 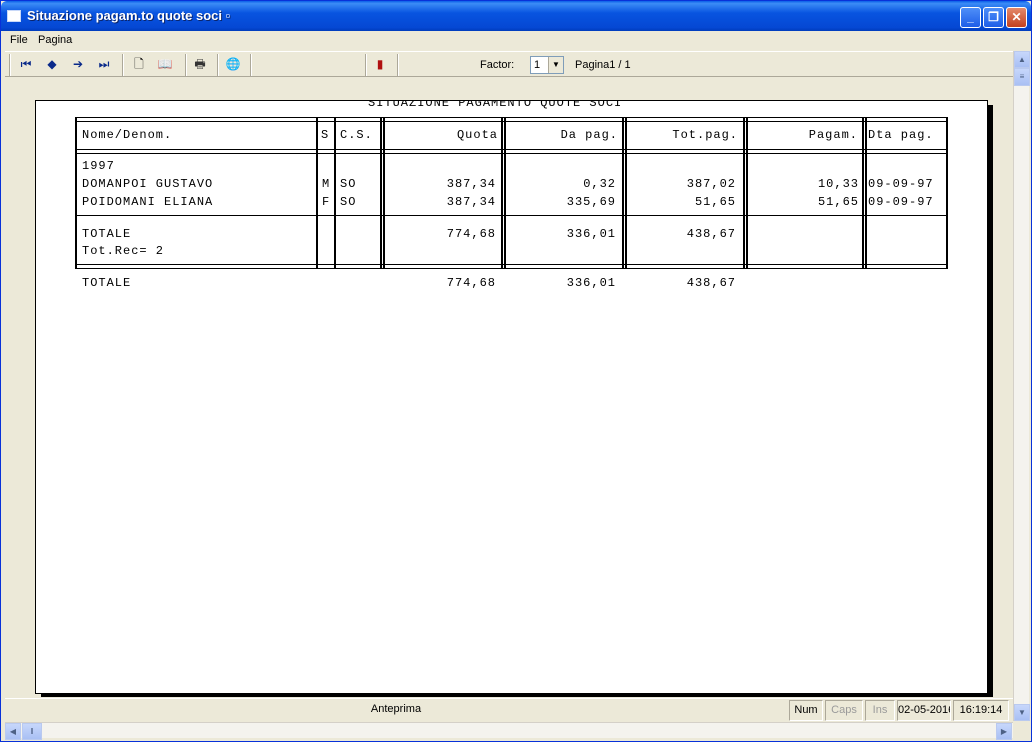 What do you see at coordinates (1022, 59) in the screenshot?
I see `scroll-up-icon: ▲` at bounding box center [1022, 59].